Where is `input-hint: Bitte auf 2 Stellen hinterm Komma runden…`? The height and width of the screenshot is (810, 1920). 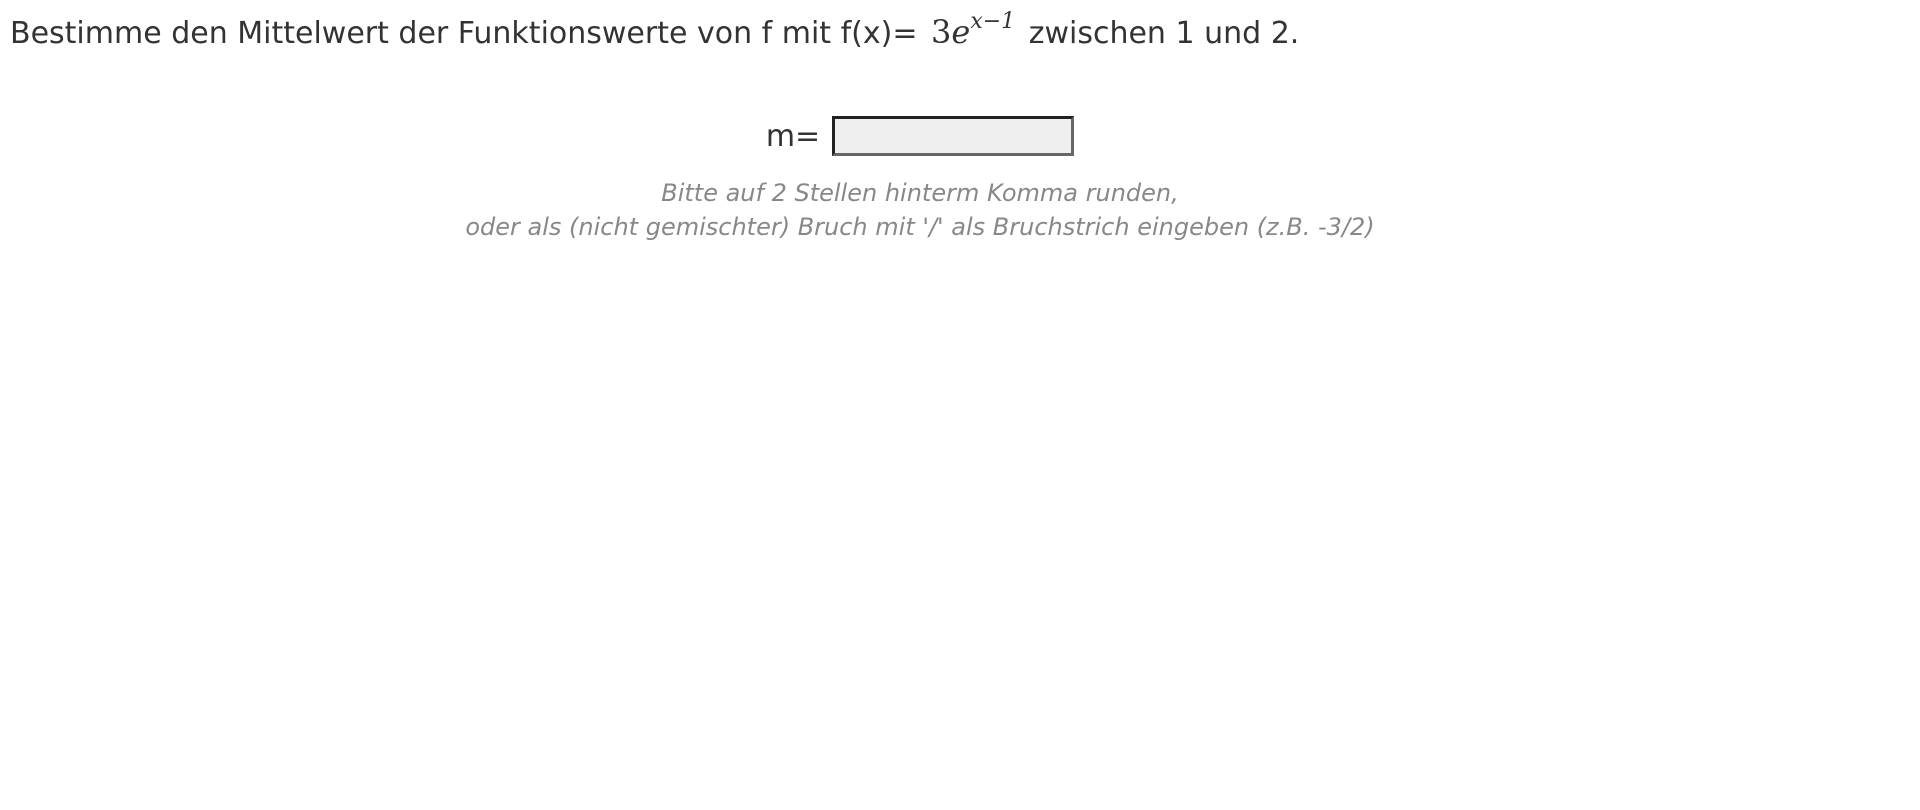
input-hint: Bitte auf 2 Stellen hinterm Komma runden… is located at coordinates (920, 210).